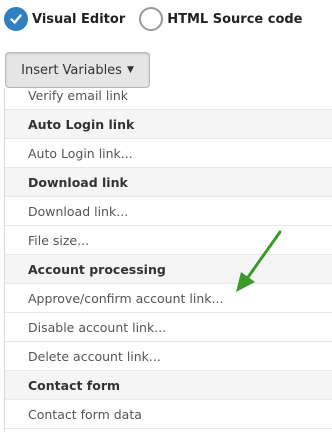  I want to click on editor-mode-toggle: Visual Editor HTML Source code, so click(160, 19).